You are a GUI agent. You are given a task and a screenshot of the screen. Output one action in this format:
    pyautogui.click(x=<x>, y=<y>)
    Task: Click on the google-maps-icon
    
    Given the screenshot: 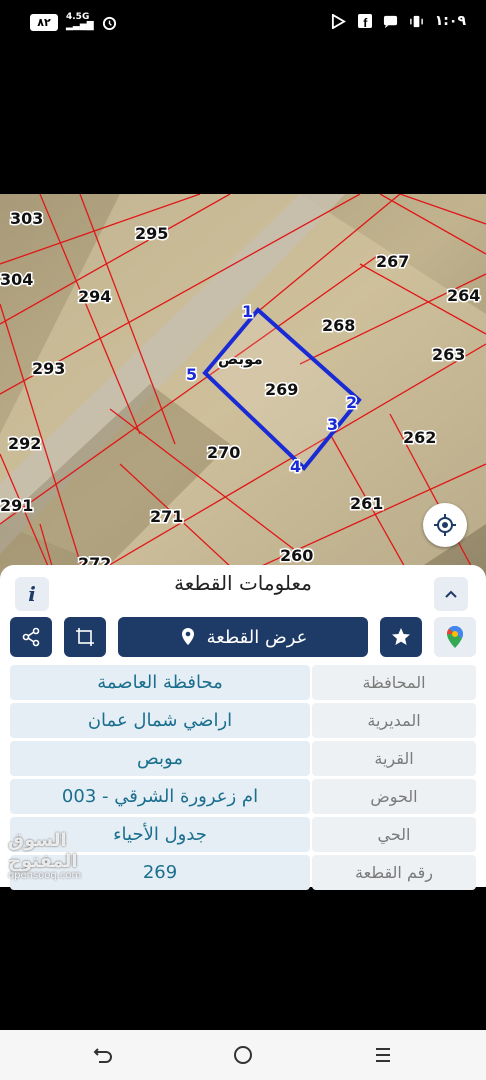 What is the action you would take?
    pyautogui.click(x=454, y=636)
    